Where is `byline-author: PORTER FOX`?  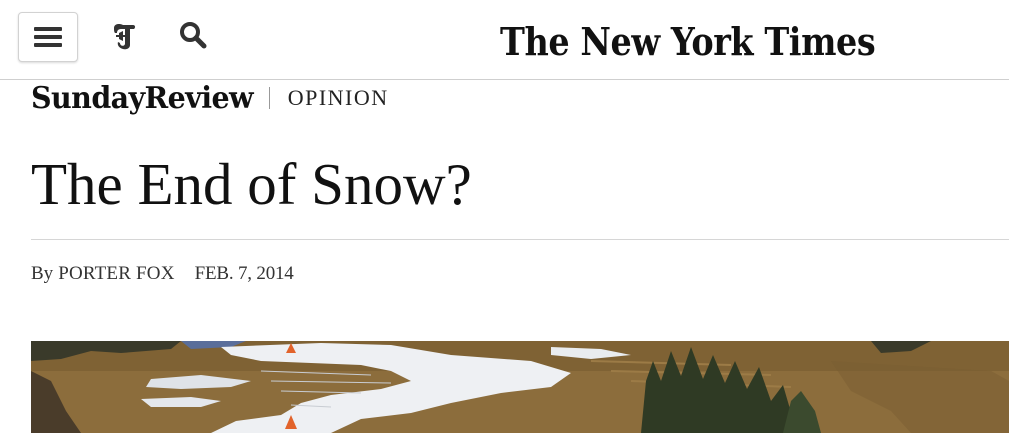
byline-author: PORTER FOX is located at coordinates (116, 274).